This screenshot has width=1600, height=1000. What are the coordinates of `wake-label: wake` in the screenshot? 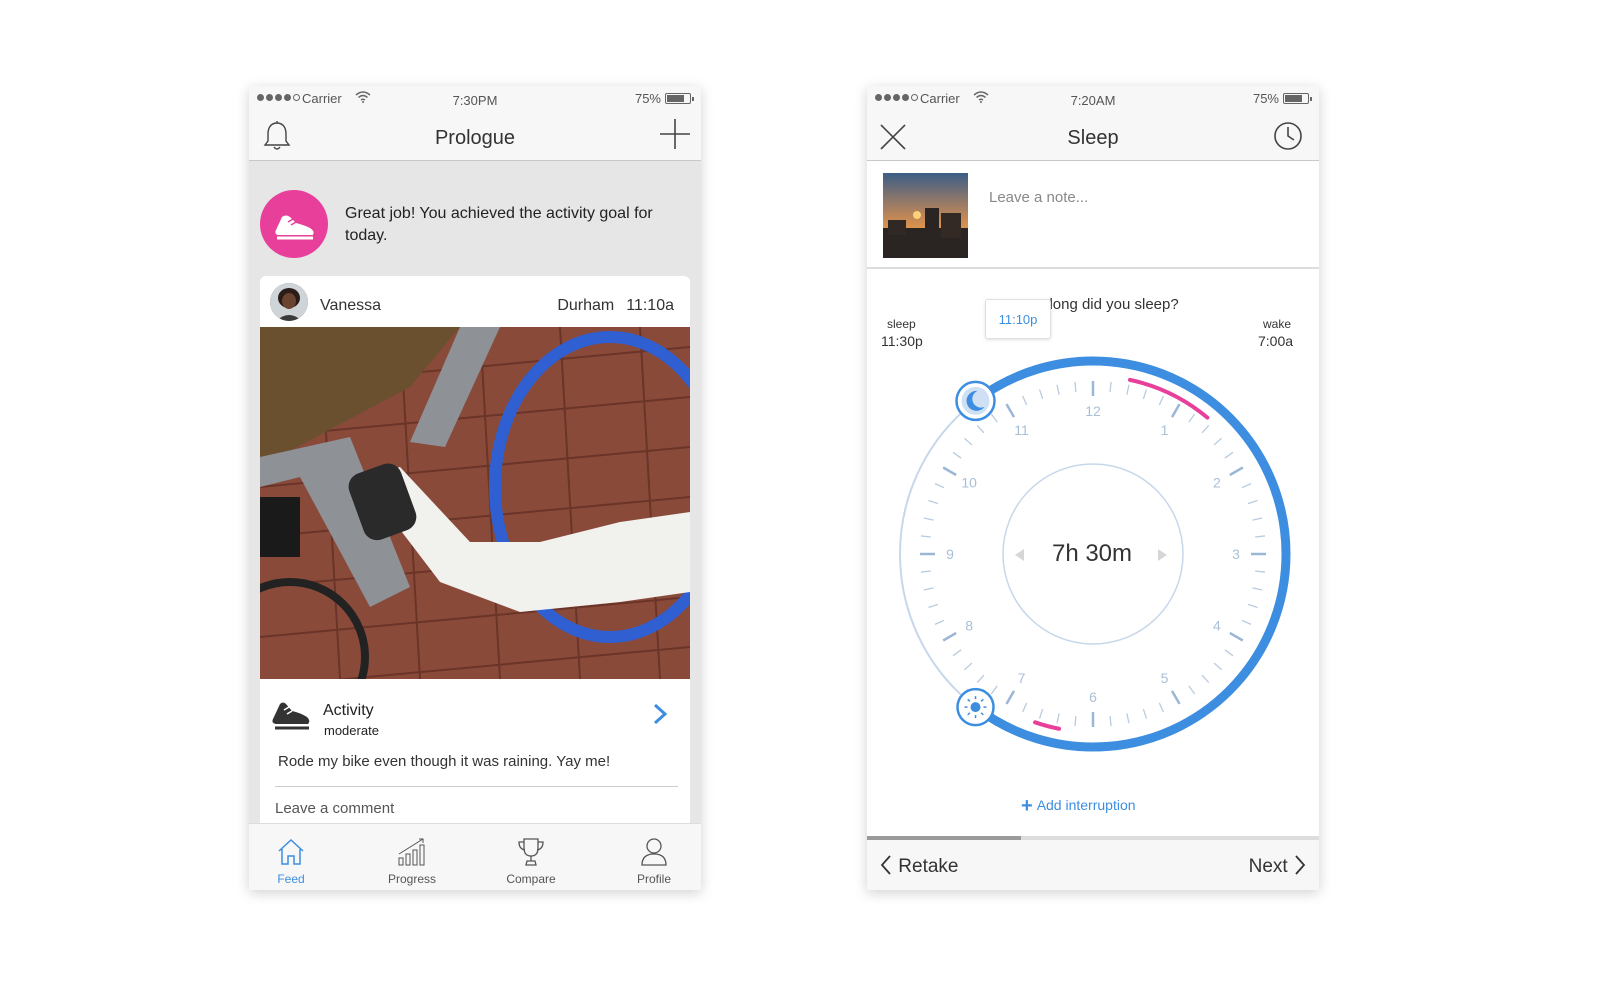 It's located at (1277, 324).